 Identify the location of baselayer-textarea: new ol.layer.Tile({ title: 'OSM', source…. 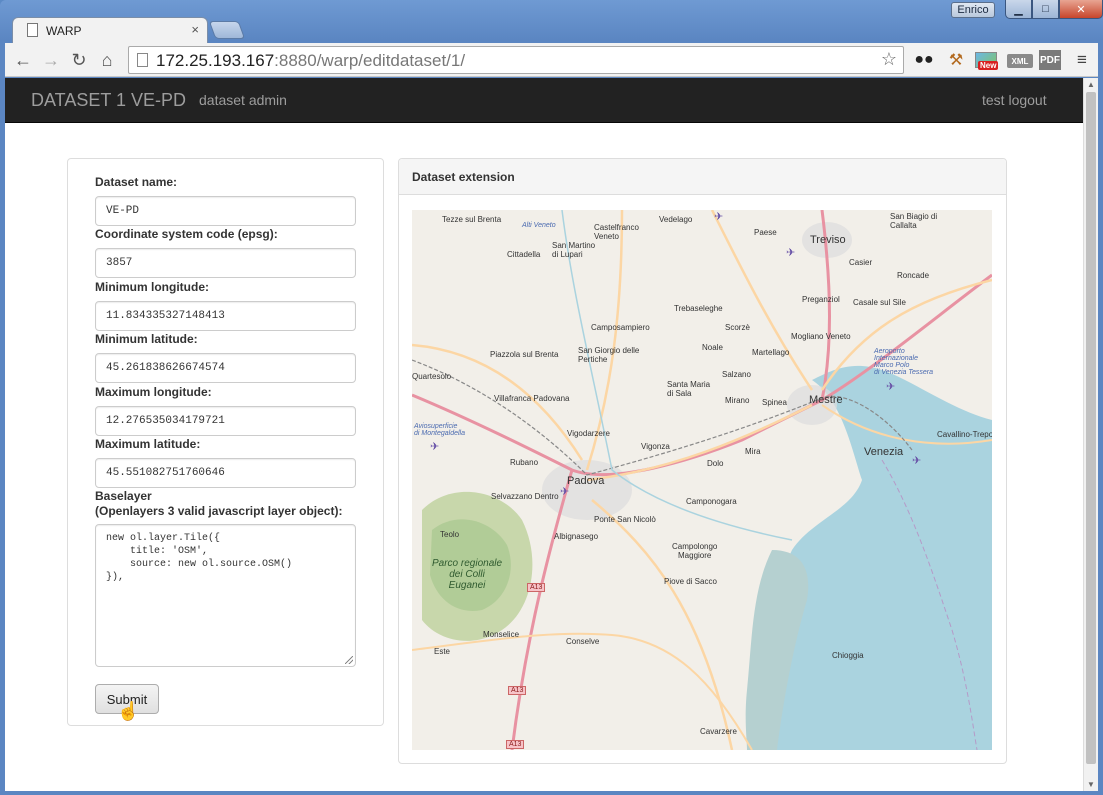
(225, 595).